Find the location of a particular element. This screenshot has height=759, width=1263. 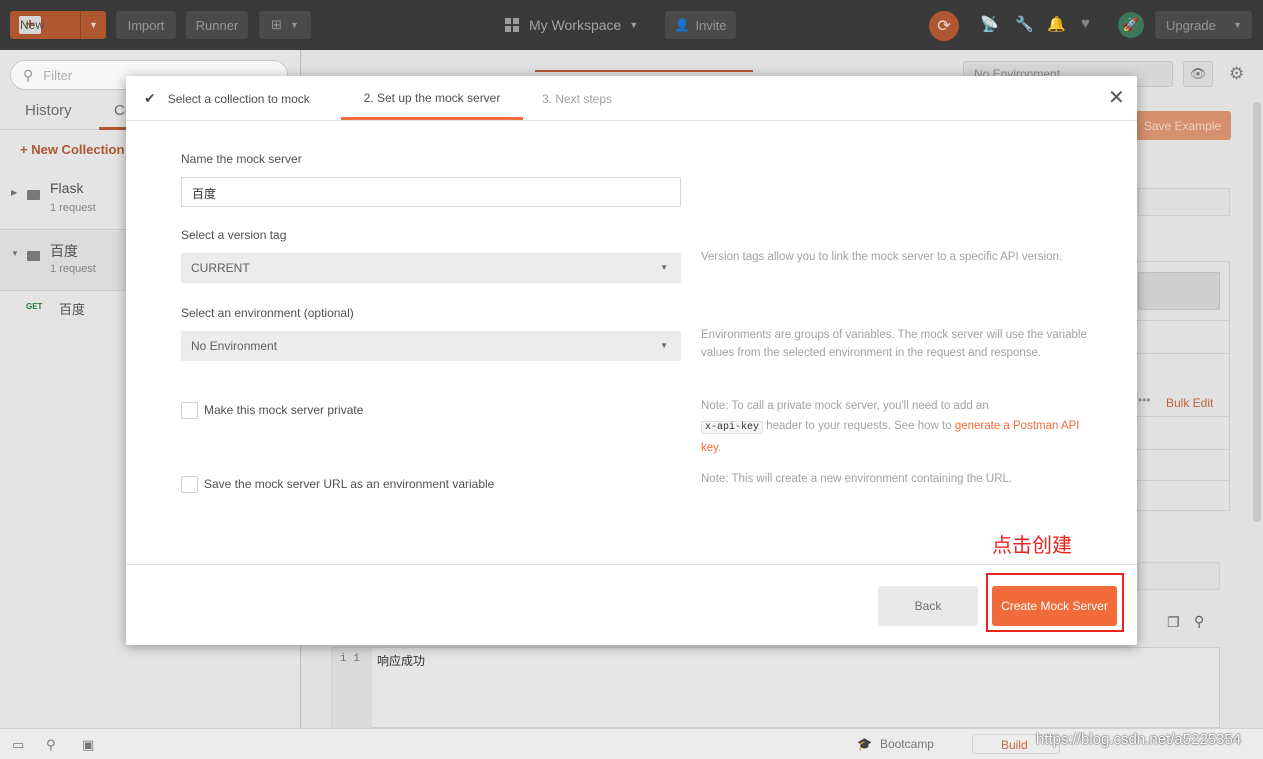

graduation-cap-icon: 🎓 is located at coordinates (864, 744).